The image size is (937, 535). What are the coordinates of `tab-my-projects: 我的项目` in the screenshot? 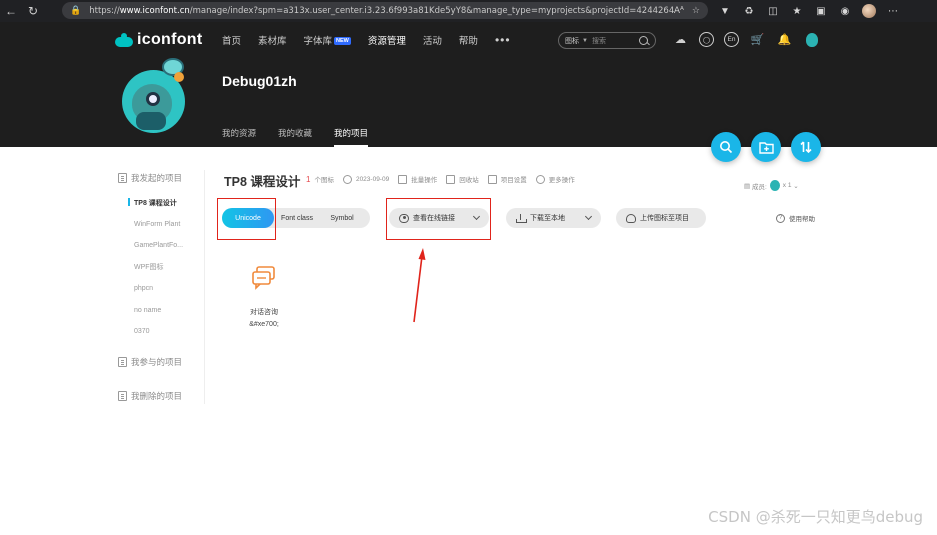 It's located at (351, 137).